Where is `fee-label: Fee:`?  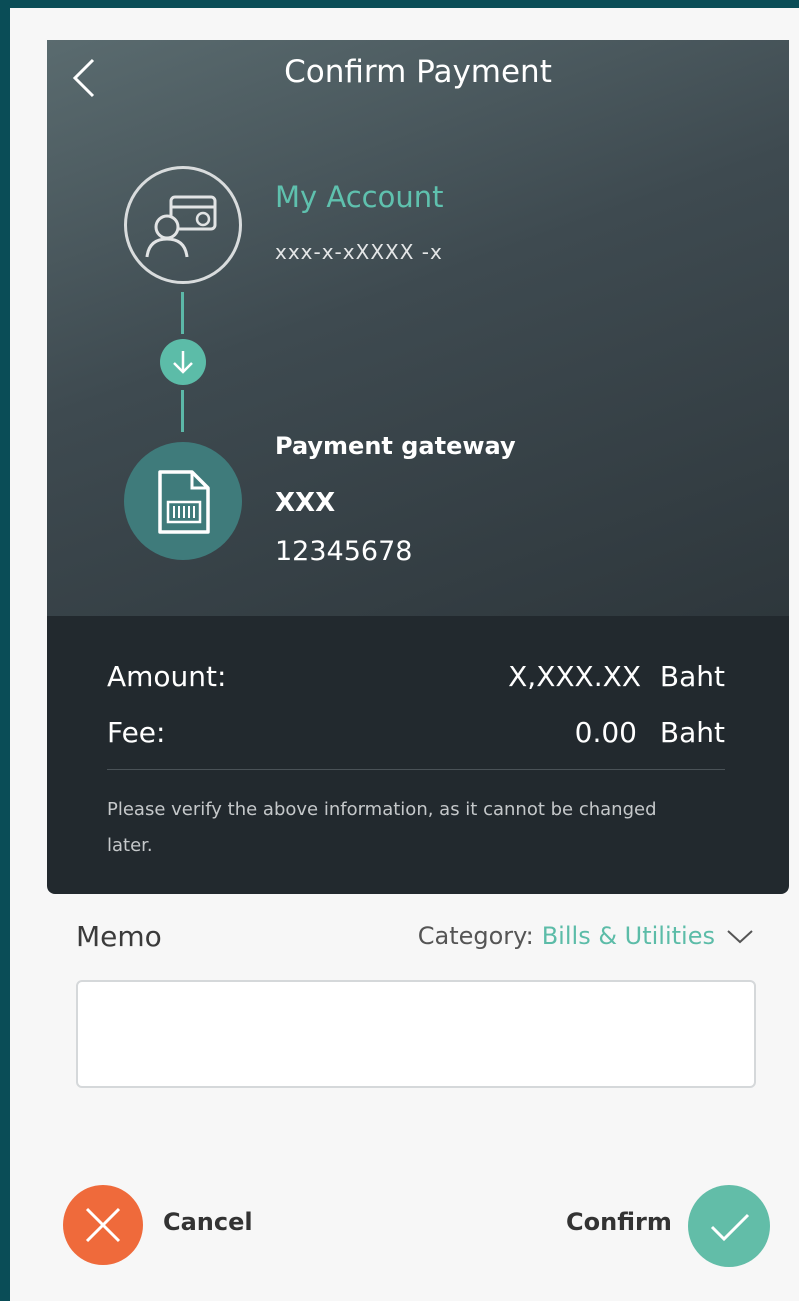 fee-label: Fee: is located at coordinates (136, 732).